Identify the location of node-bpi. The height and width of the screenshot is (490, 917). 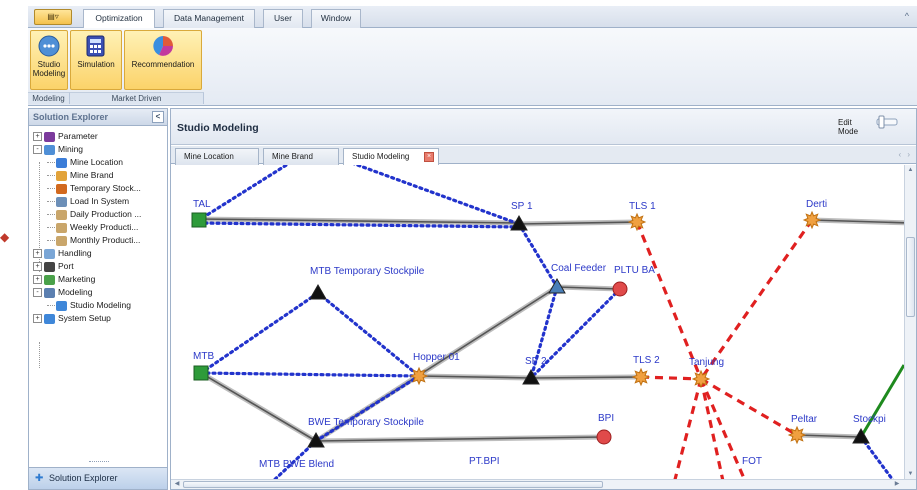
(604, 437).